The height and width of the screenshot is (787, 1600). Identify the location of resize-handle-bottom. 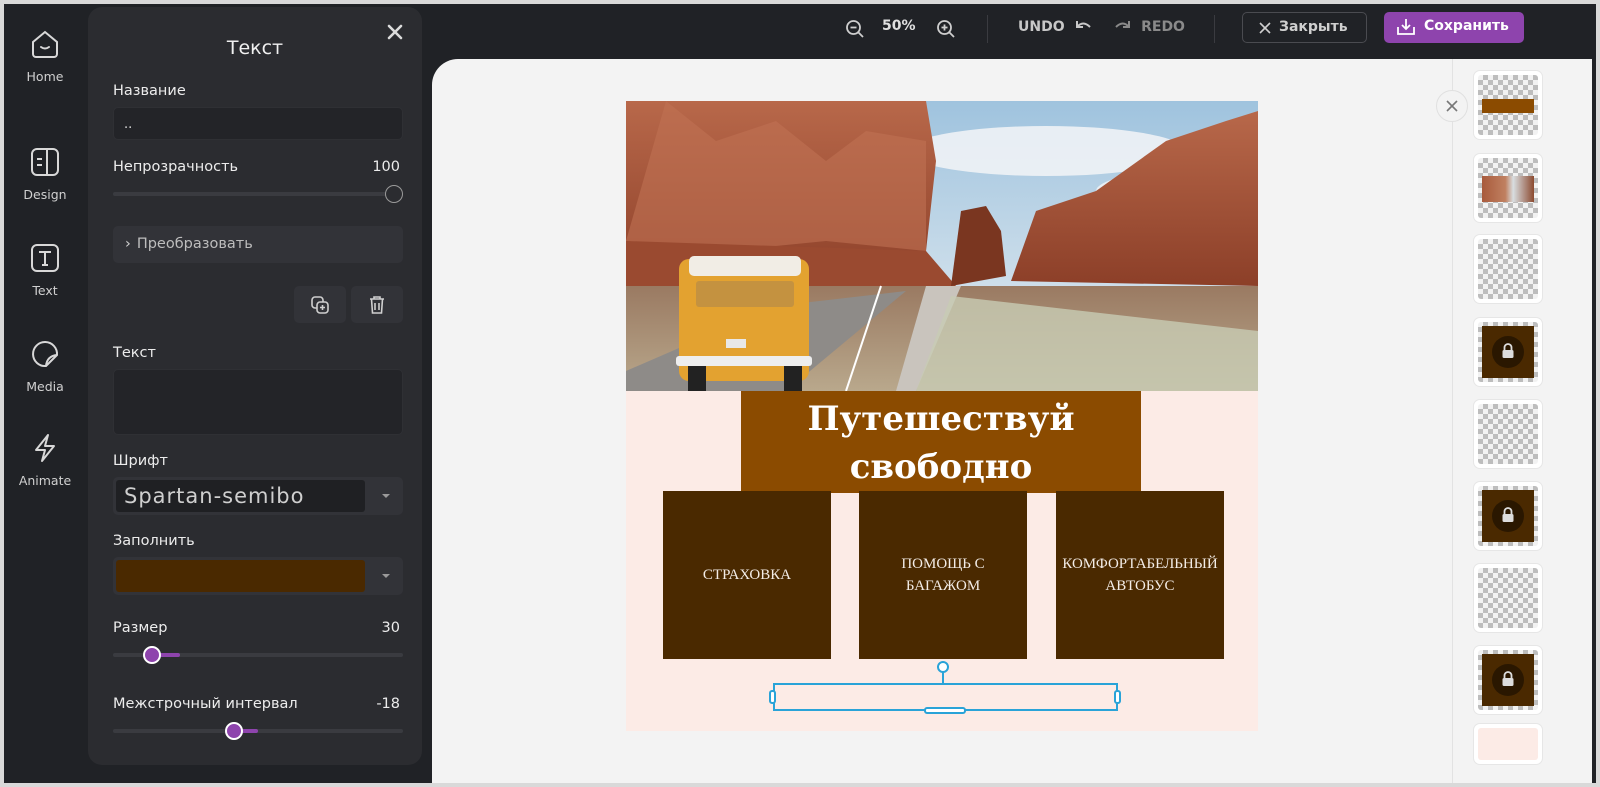
(945, 710).